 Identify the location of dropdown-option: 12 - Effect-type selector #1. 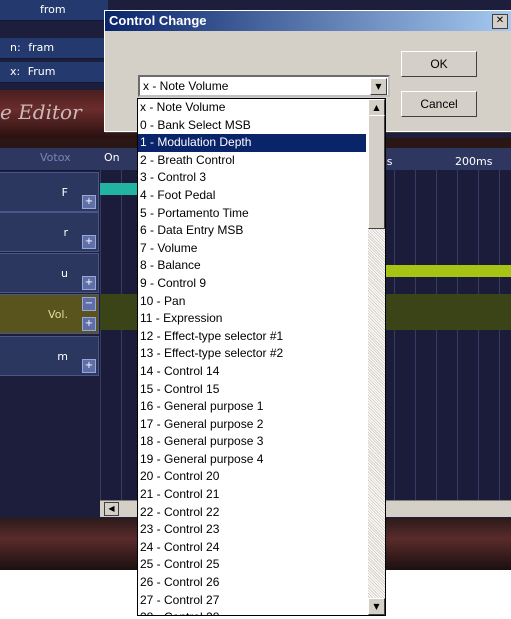
(252, 337).